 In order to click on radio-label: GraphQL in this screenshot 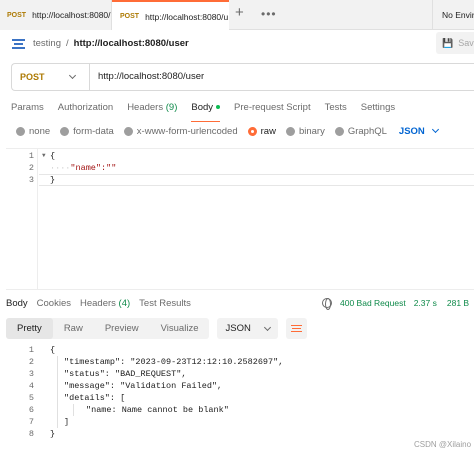, I will do `click(367, 131)`.